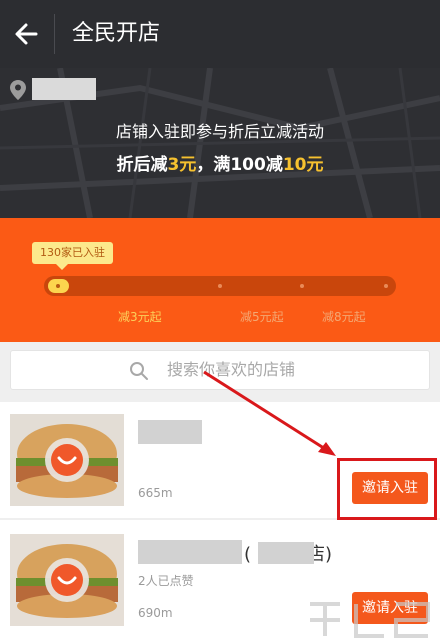 This screenshot has height=644, width=440. What do you see at coordinates (219, 131) in the screenshot?
I see `promo-line-1: 店铺入驻即参与折后立减活动` at bounding box center [219, 131].